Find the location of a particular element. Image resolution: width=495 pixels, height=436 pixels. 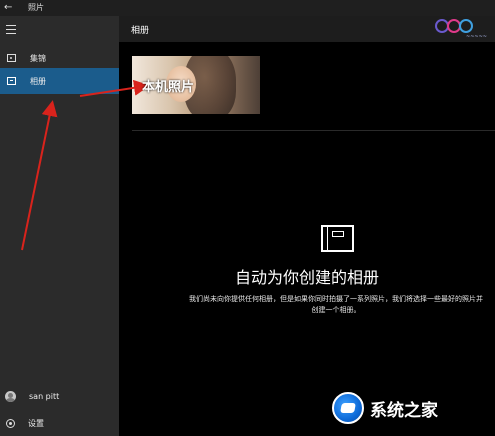

watermark-logo-icon is located at coordinates (348, 408).